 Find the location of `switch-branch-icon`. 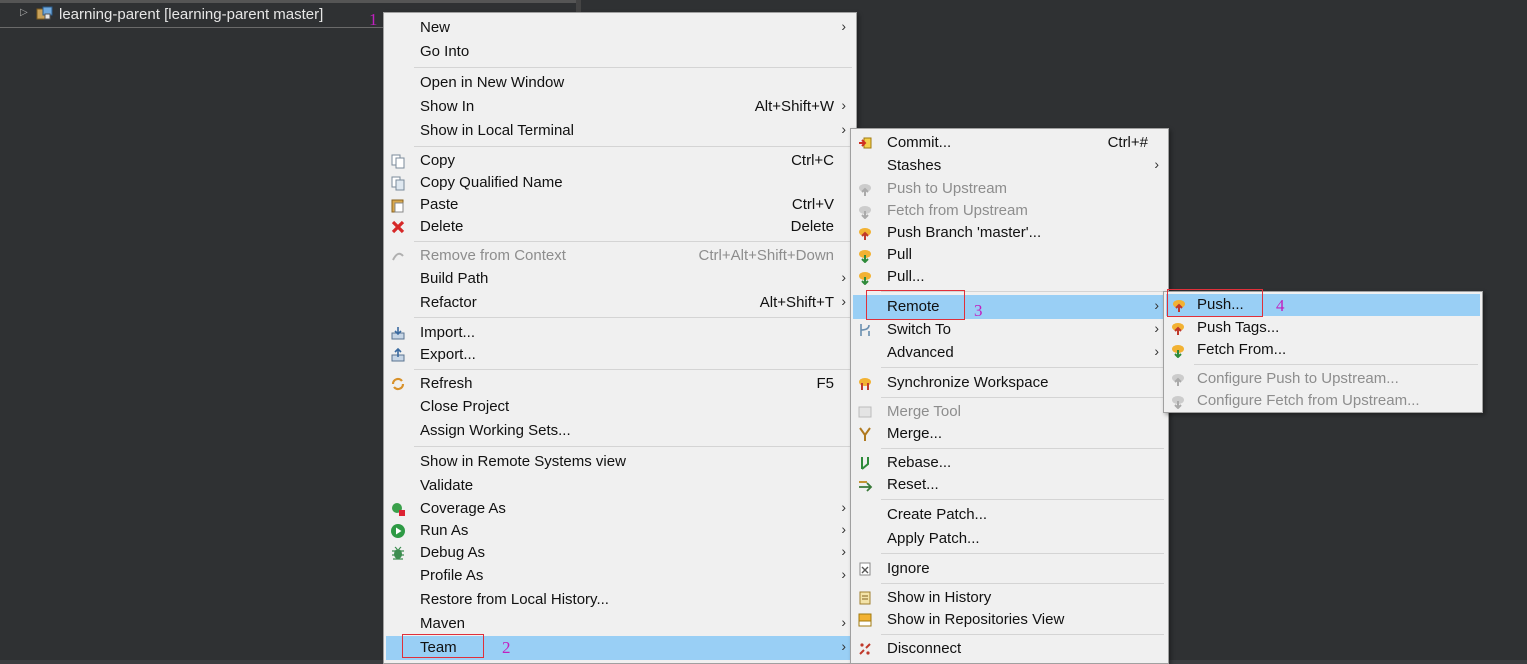

switch-branch-icon is located at coordinates (865, 330).